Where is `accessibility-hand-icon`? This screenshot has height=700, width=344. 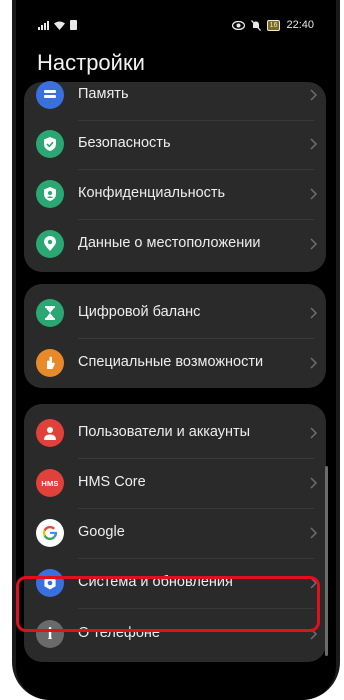
accessibility-hand-icon is located at coordinates (50, 363).